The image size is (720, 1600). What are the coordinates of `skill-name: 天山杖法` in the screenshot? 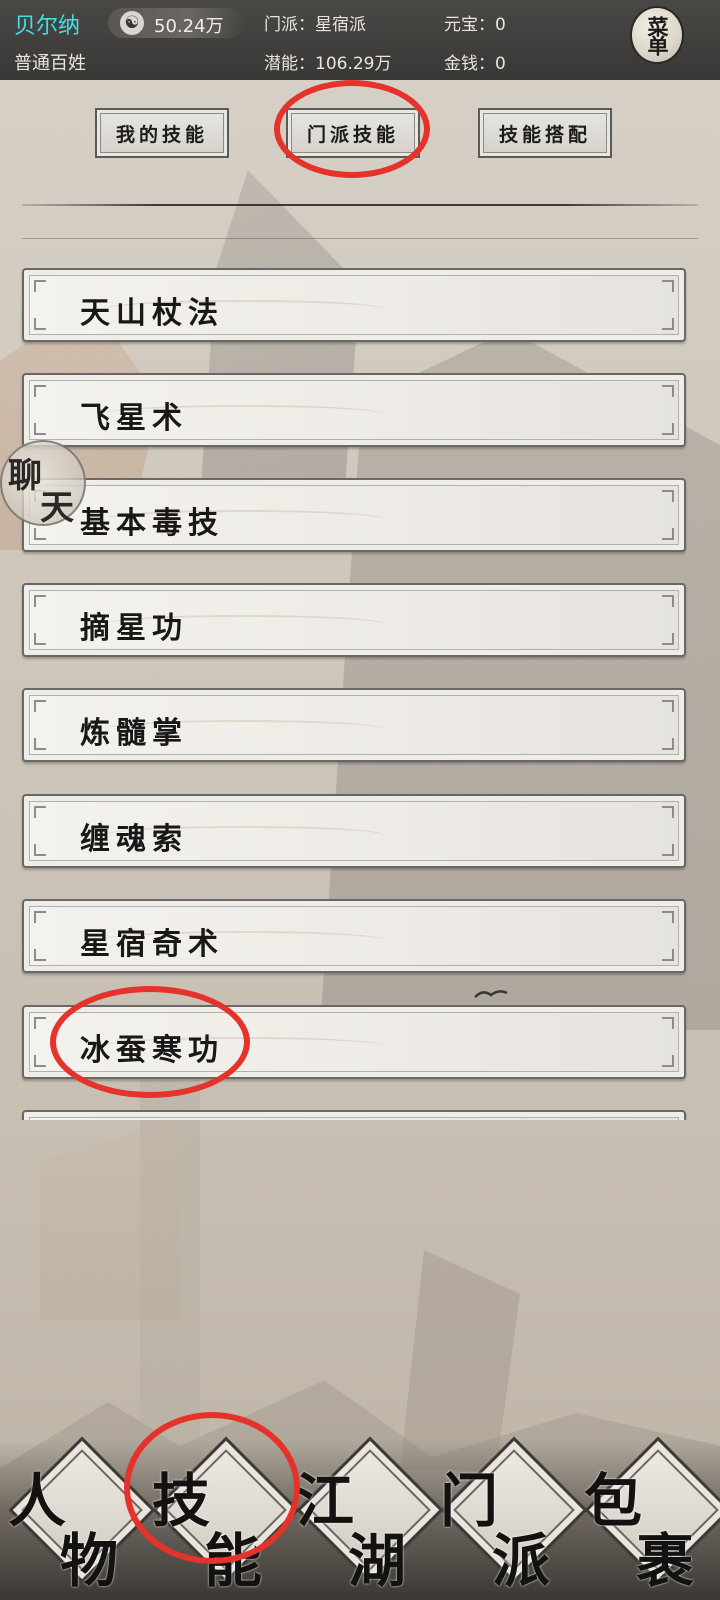 It's located at (152, 313).